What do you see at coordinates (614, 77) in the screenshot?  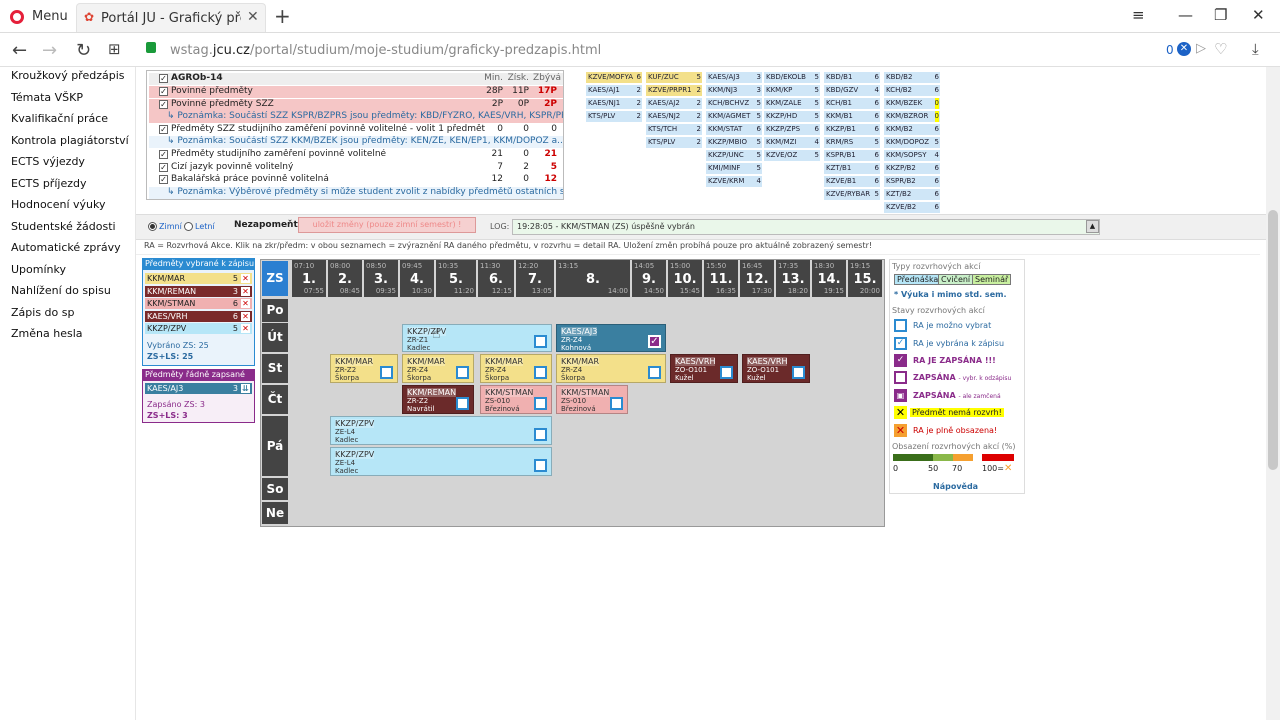 I see `subject-code: KZVE/MOFYA 6` at bounding box center [614, 77].